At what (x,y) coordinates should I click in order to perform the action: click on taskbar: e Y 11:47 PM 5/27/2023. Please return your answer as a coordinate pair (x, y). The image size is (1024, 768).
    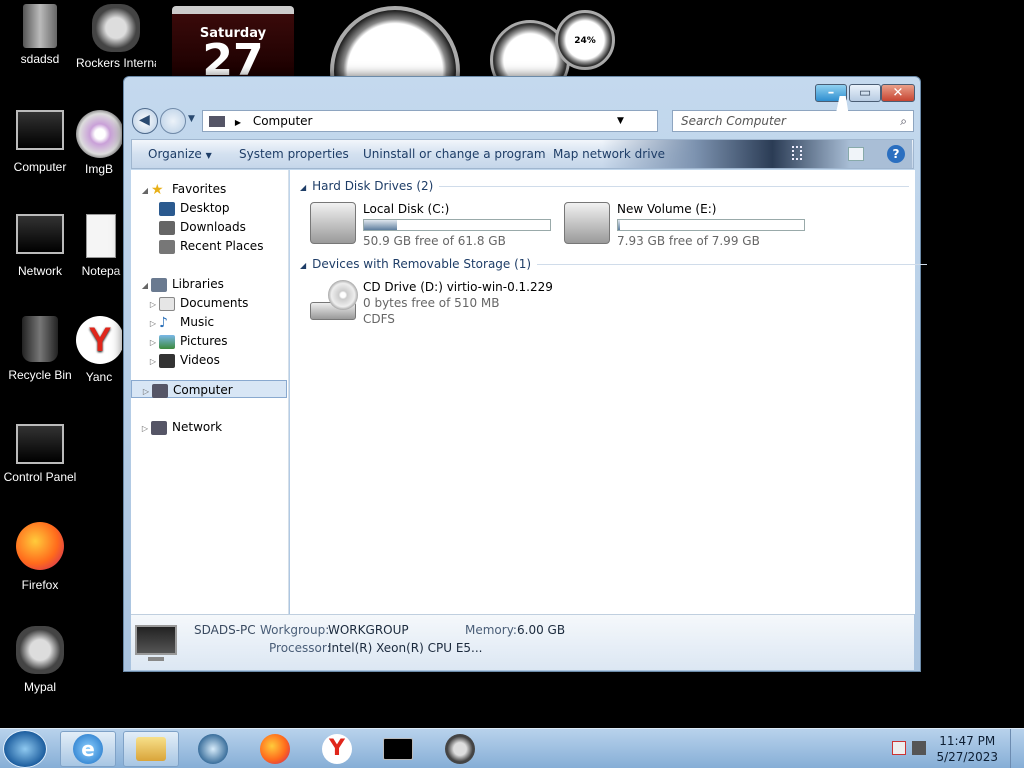
    Looking at the image, I should click on (512, 748).